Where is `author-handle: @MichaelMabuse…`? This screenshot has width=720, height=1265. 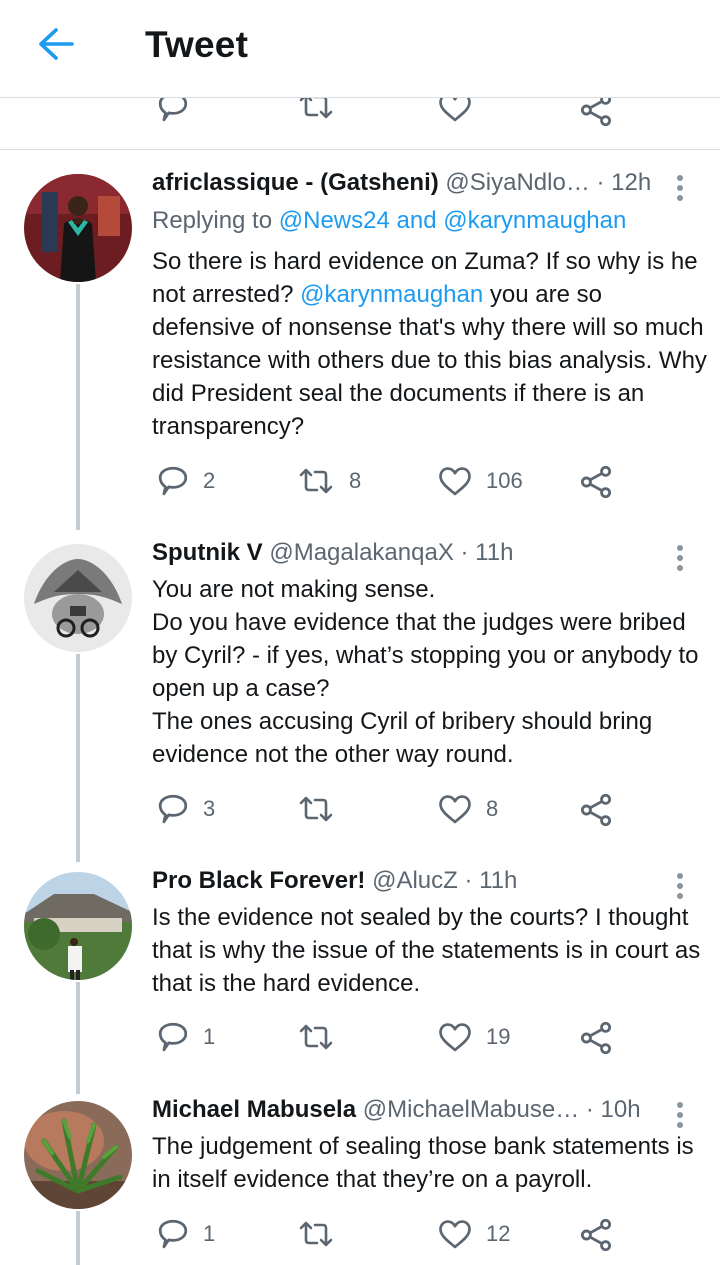
author-handle: @MichaelMabuse… is located at coordinates (471, 1109).